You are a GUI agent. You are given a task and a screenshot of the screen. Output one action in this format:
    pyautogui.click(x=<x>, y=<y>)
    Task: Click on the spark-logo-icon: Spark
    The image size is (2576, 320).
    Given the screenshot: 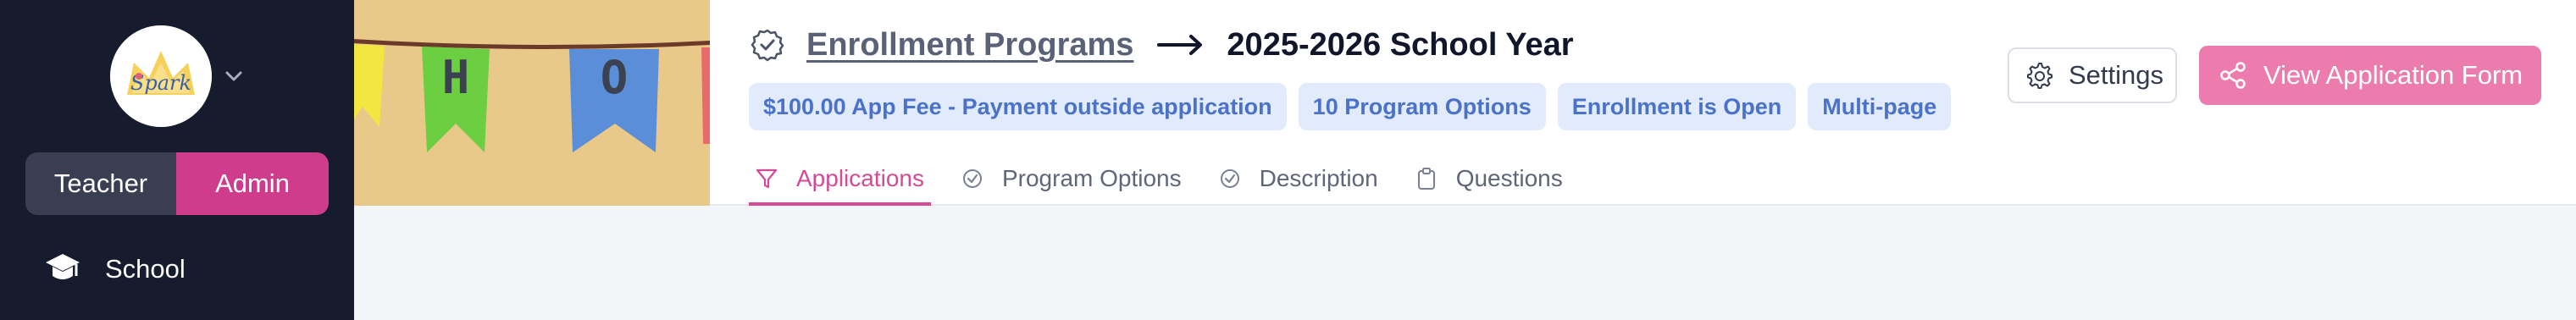 What is the action you would take?
    pyautogui.click(x=161, y=76)
    